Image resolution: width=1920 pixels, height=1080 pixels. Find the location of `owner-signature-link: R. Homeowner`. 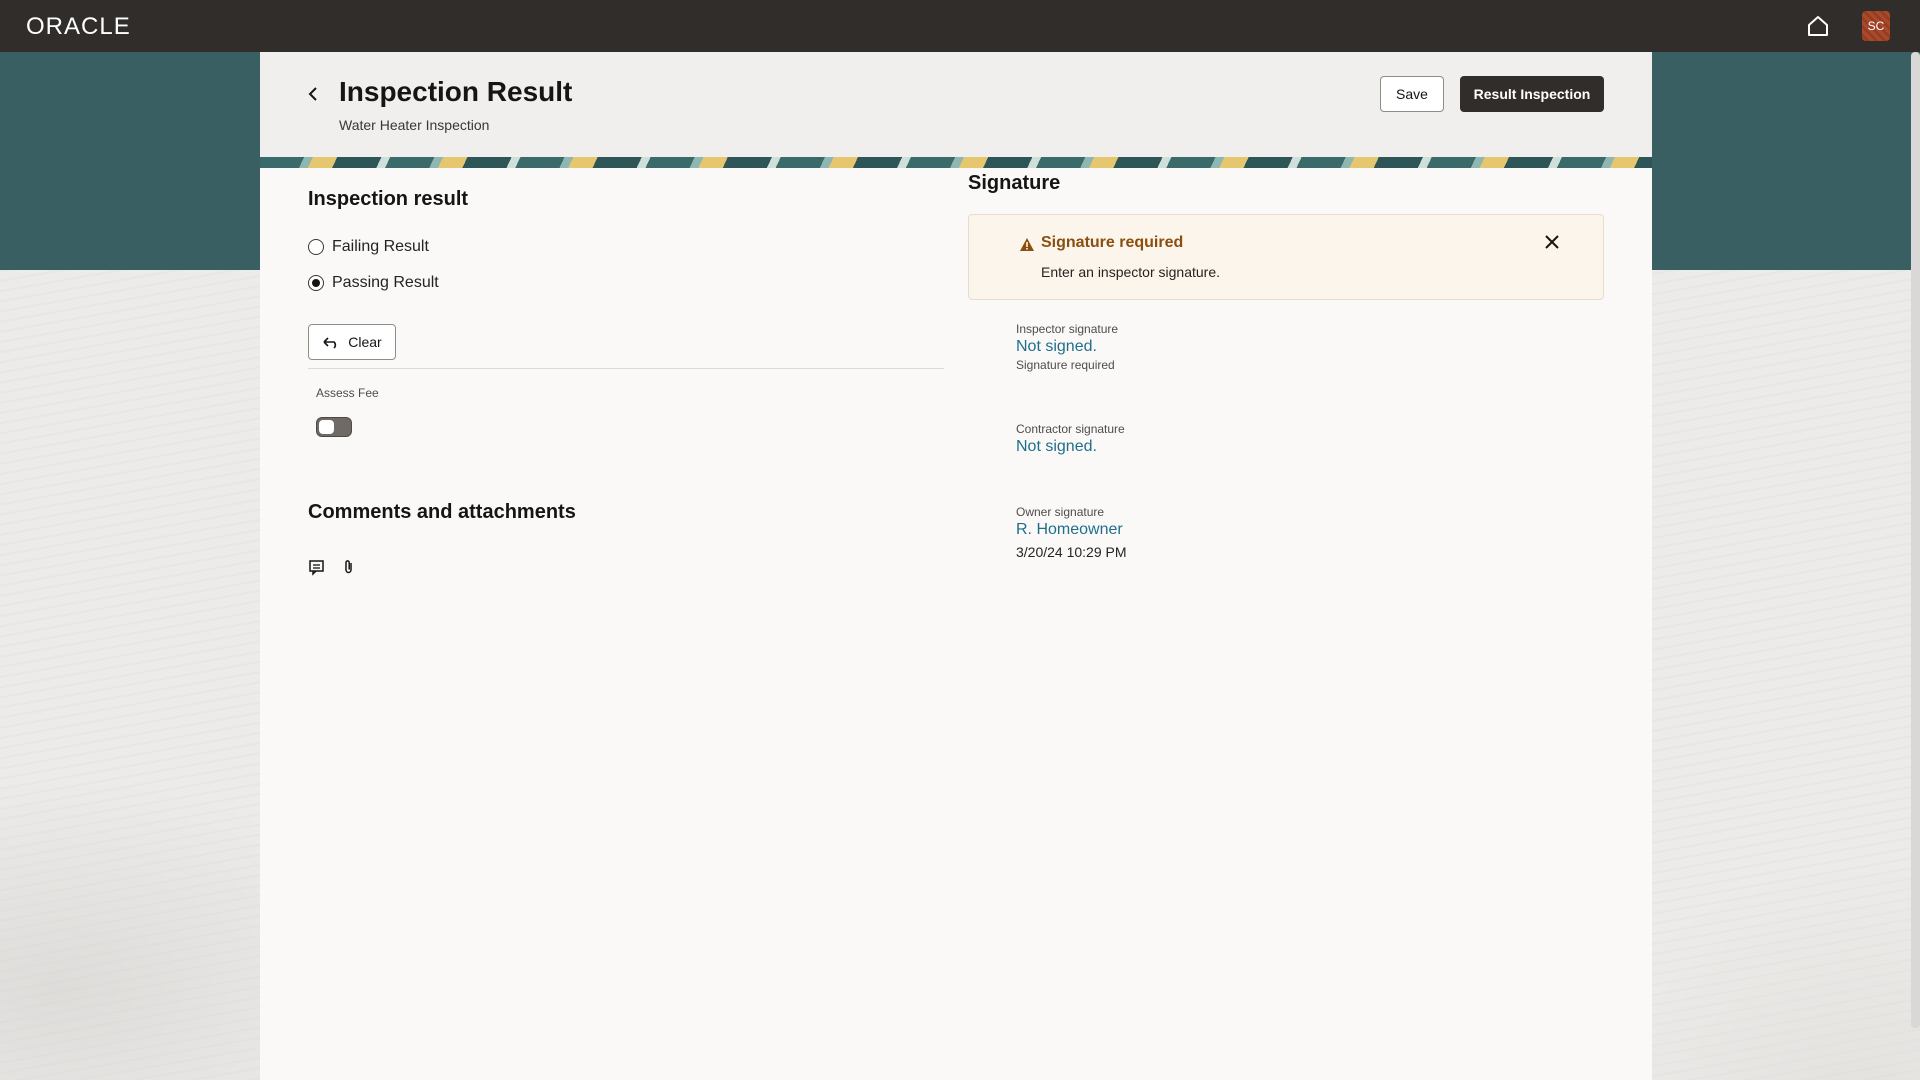

owner-signature-link: R. Homeowner is located at coordinates (1069, 530).